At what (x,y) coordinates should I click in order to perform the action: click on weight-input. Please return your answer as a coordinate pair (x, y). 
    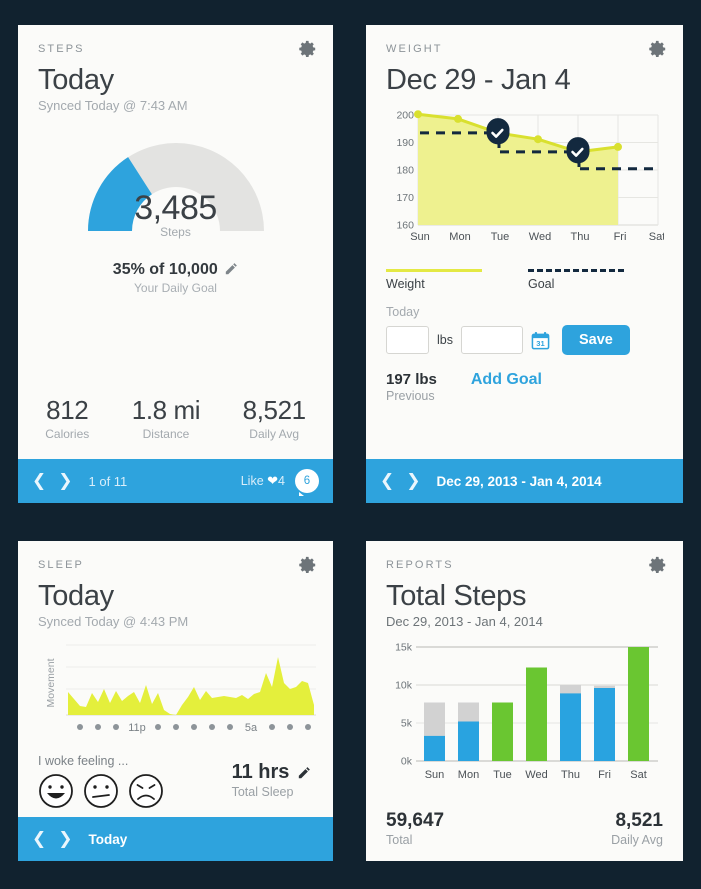
    Looking at the image, I should click on (407, 340).